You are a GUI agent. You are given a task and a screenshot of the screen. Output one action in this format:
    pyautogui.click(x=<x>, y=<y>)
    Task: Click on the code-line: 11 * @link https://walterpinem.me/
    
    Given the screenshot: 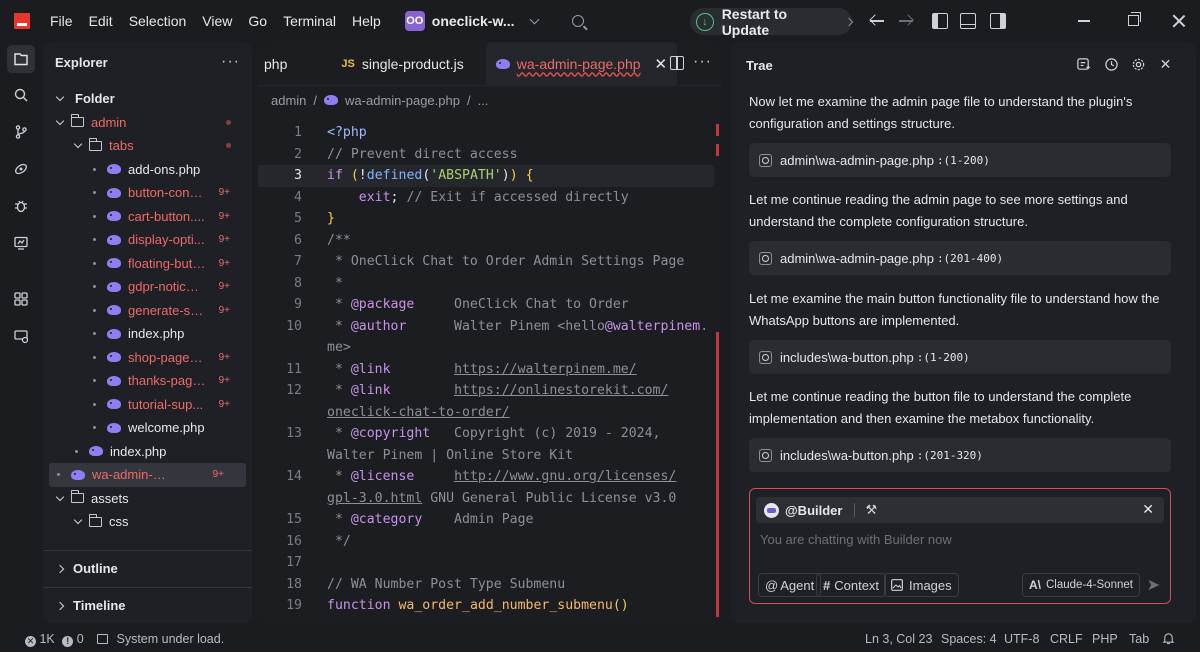 What is the action you would take?
    pyautogui.click(x=486, y=370)
    